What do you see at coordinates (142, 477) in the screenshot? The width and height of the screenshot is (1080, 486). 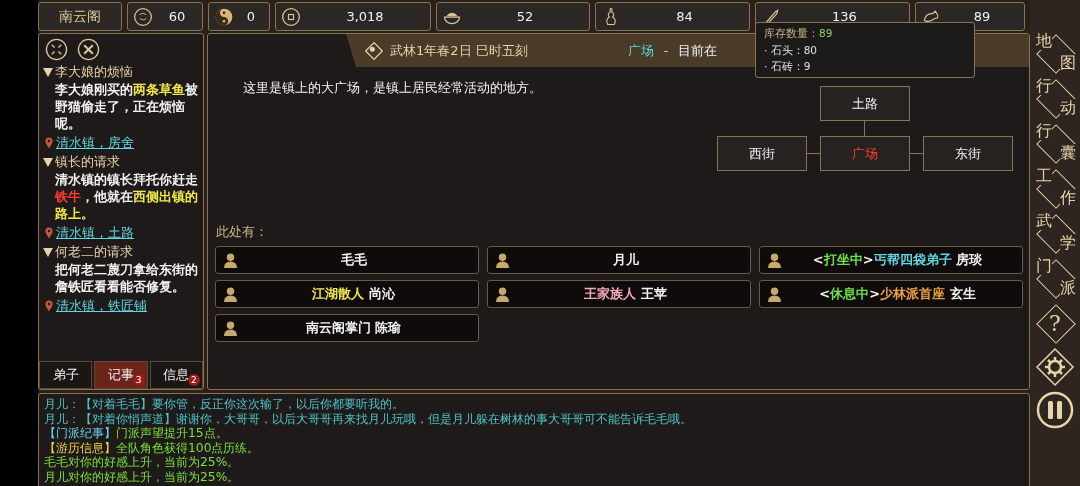 I see `log-message: 月儿对你的好感上升，当前为25%。` at bounding box center [142, 477].